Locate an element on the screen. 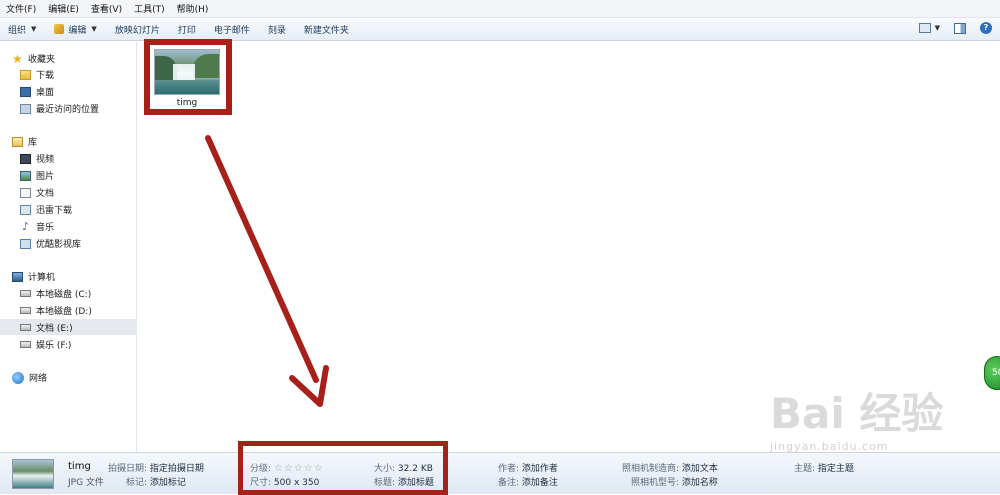  nav-favorites: ★ 收藏夹 is located at coordinates (34, 58).